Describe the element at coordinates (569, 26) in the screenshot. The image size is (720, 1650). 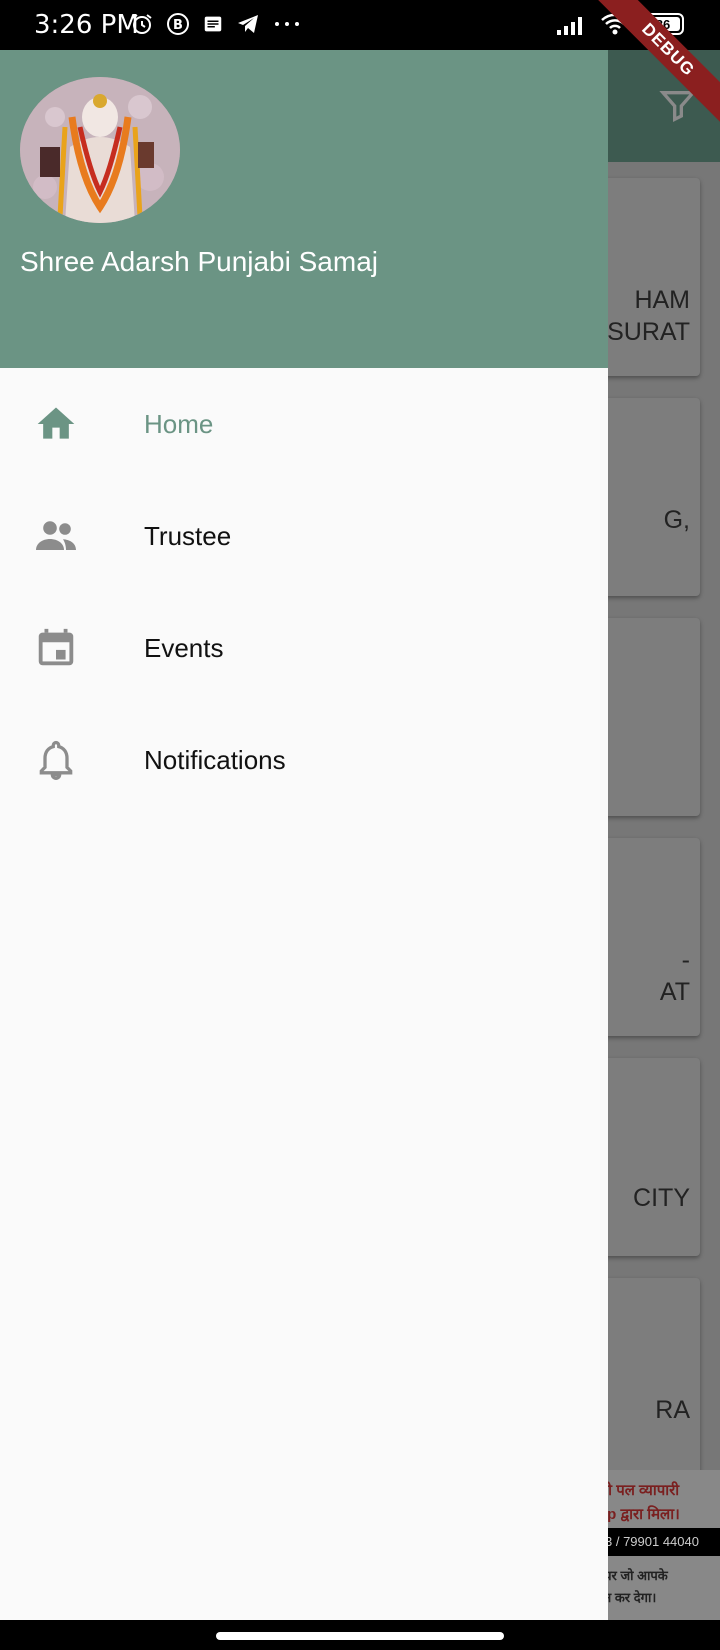
I see `signal-icon` at that location.